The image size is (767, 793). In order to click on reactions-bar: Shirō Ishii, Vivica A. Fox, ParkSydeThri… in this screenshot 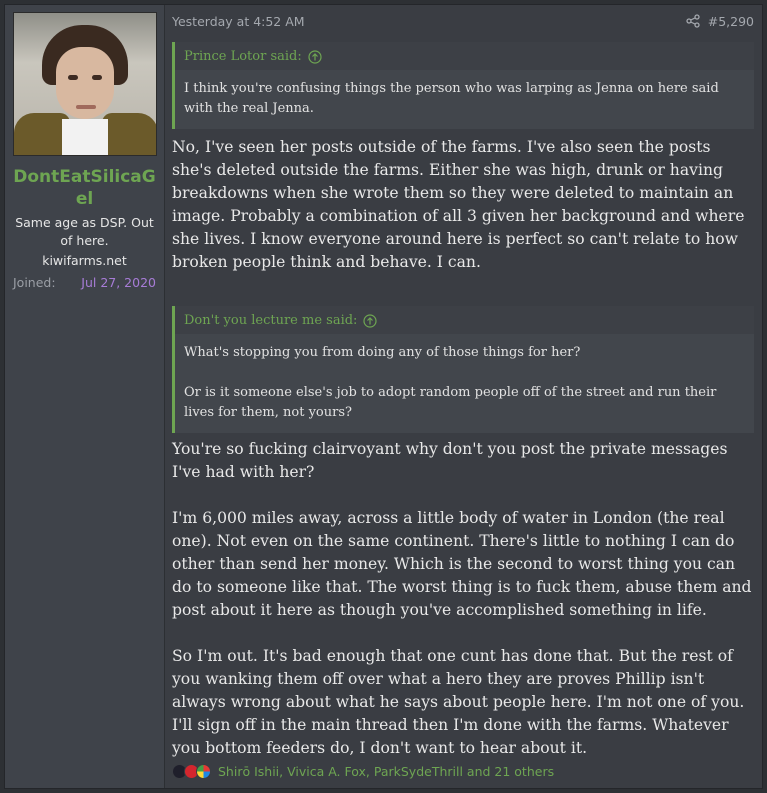, I will do `click(363, 771)`.